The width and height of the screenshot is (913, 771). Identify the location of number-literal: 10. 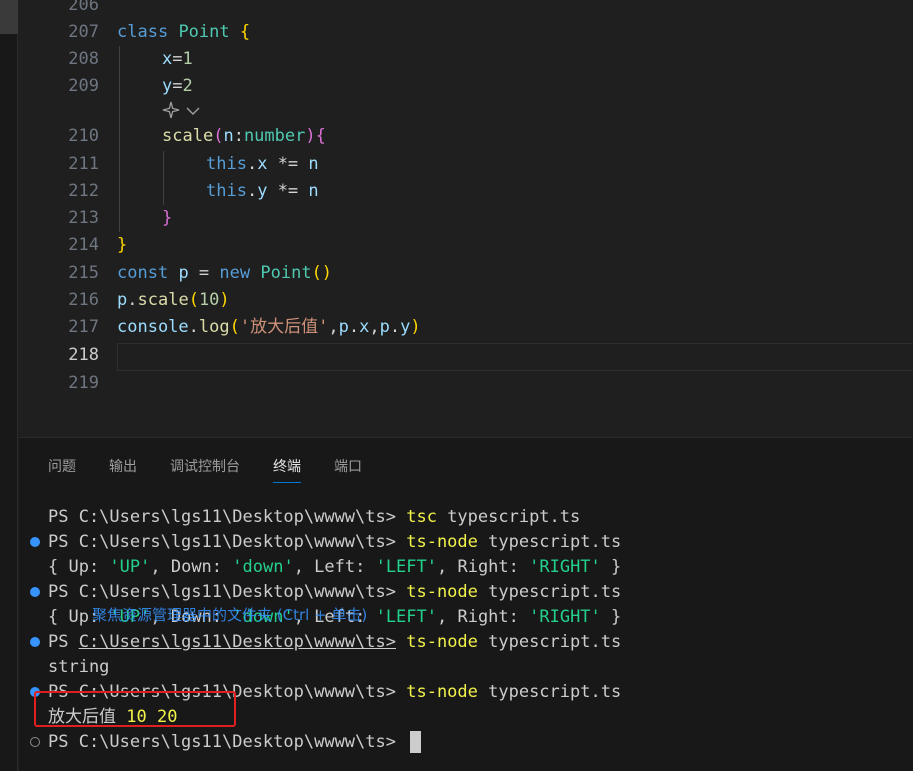
(209, 300).